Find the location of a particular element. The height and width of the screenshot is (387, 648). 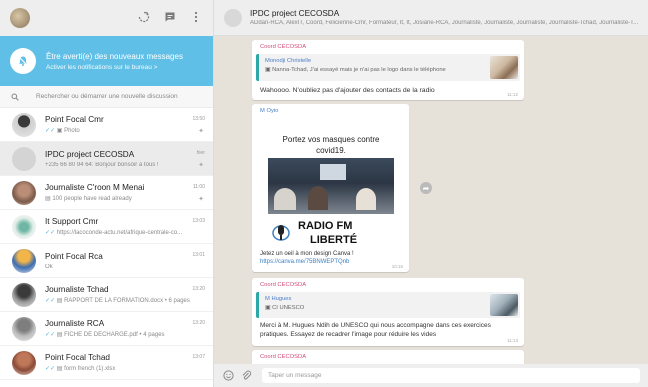

chat-preview: Ok is located at coordinates (49, 266).